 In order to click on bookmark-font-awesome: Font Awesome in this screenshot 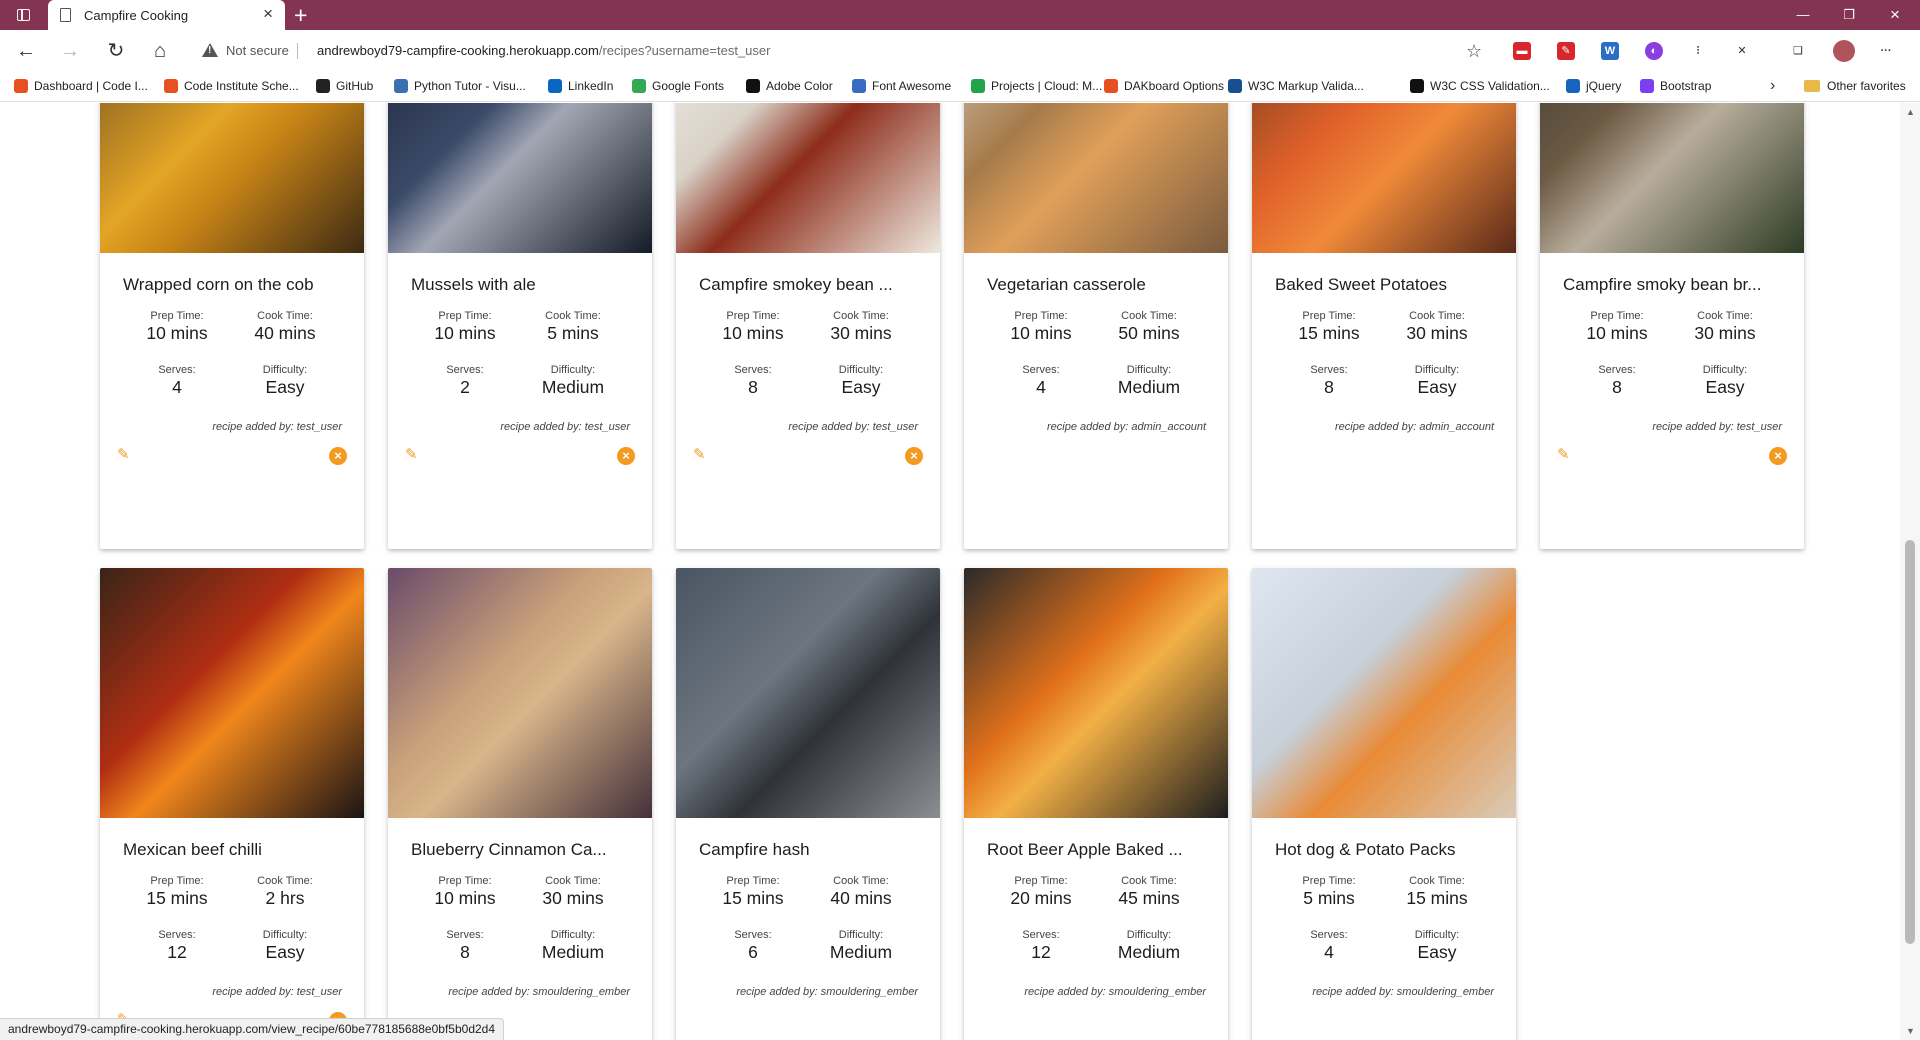, I will do `click(901, 86)`.